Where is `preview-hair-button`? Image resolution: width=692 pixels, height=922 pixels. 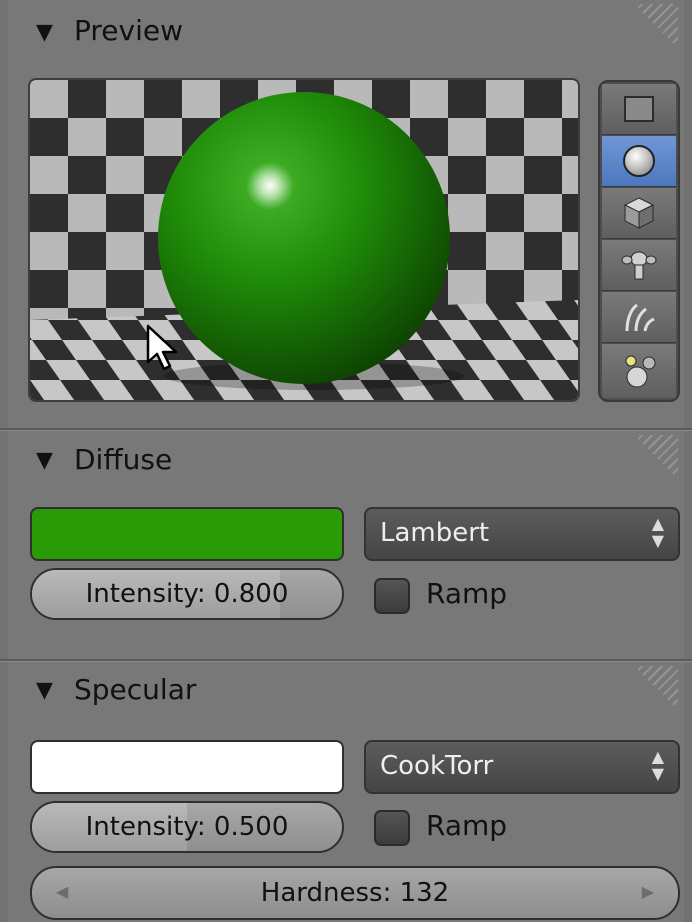 preview-hair-button is located at coordinates (639, 317).